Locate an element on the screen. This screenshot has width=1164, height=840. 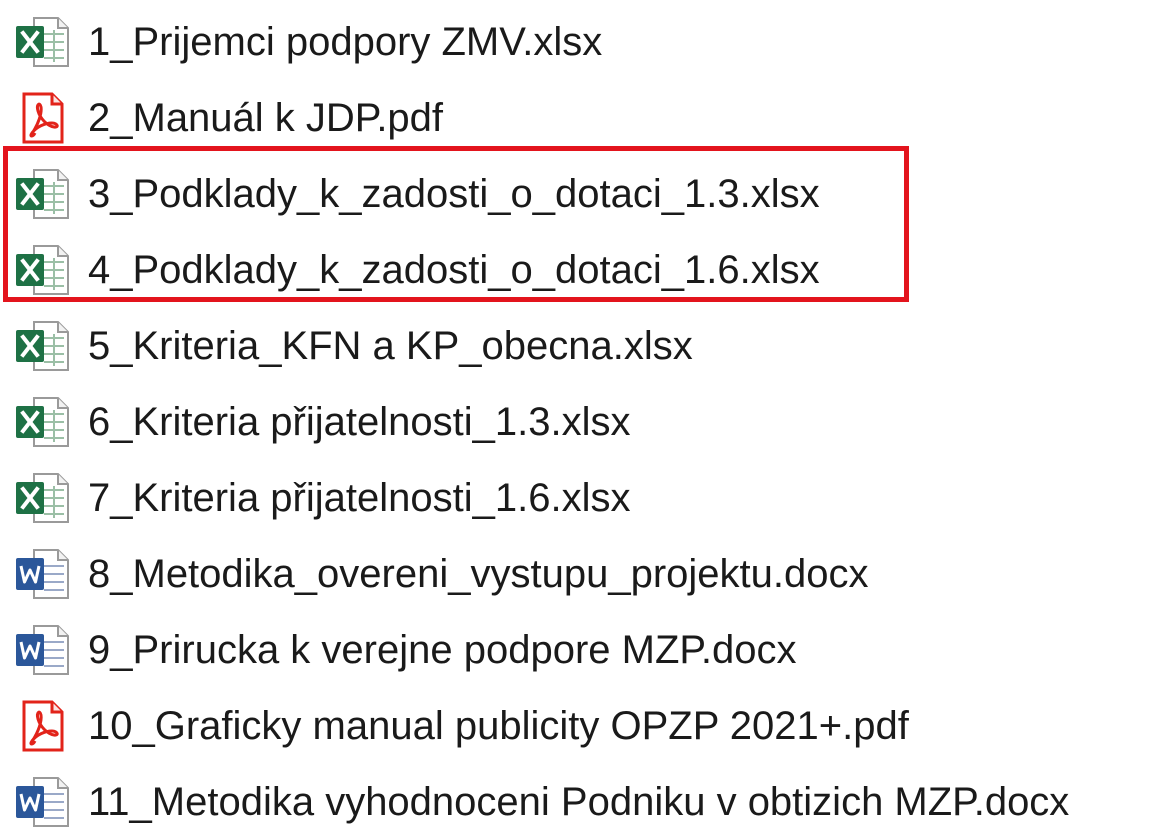
file-item-7: 7_Kriteria přijatelnosti_1.6.xlsx is located at coordinates (582, 498).